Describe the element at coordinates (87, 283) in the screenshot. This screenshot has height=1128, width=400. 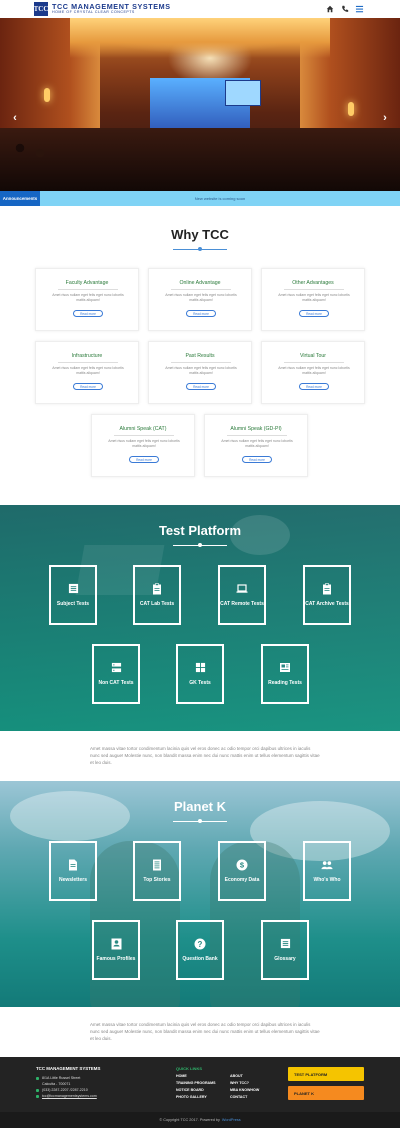
I see `card-title: Faculty Advantage` at that location.